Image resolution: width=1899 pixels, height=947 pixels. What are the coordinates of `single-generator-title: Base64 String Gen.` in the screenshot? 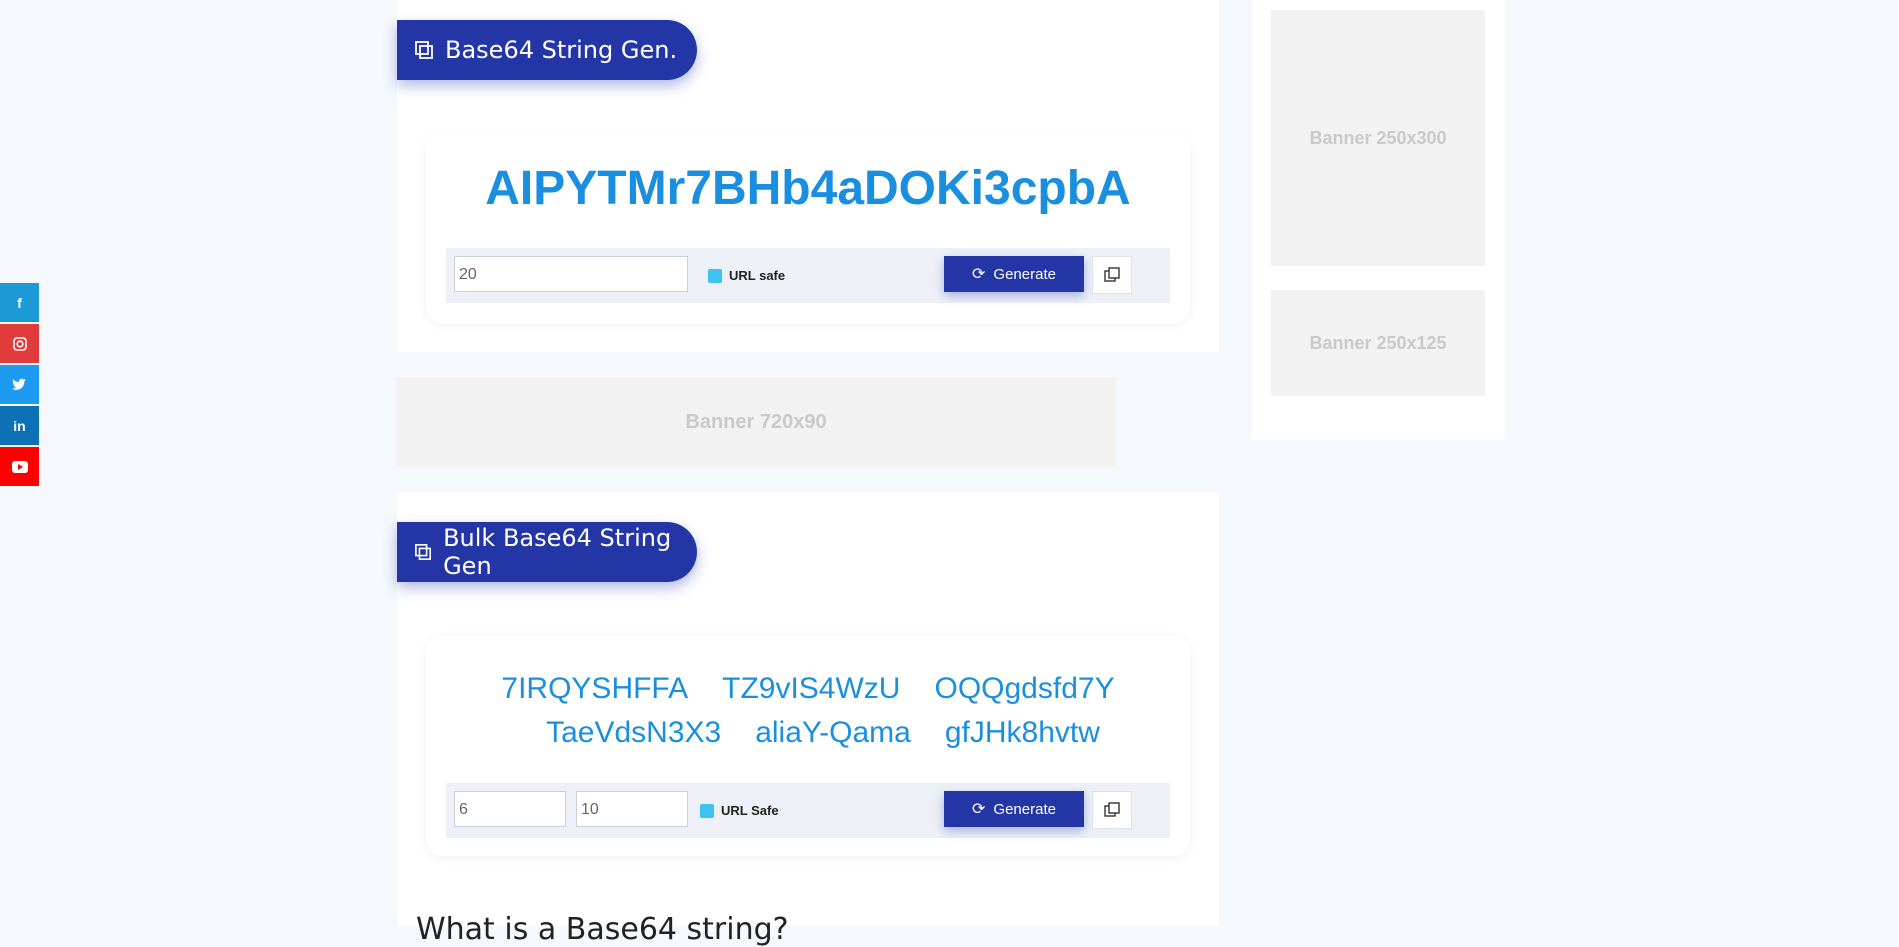 It's located at (561, 50).